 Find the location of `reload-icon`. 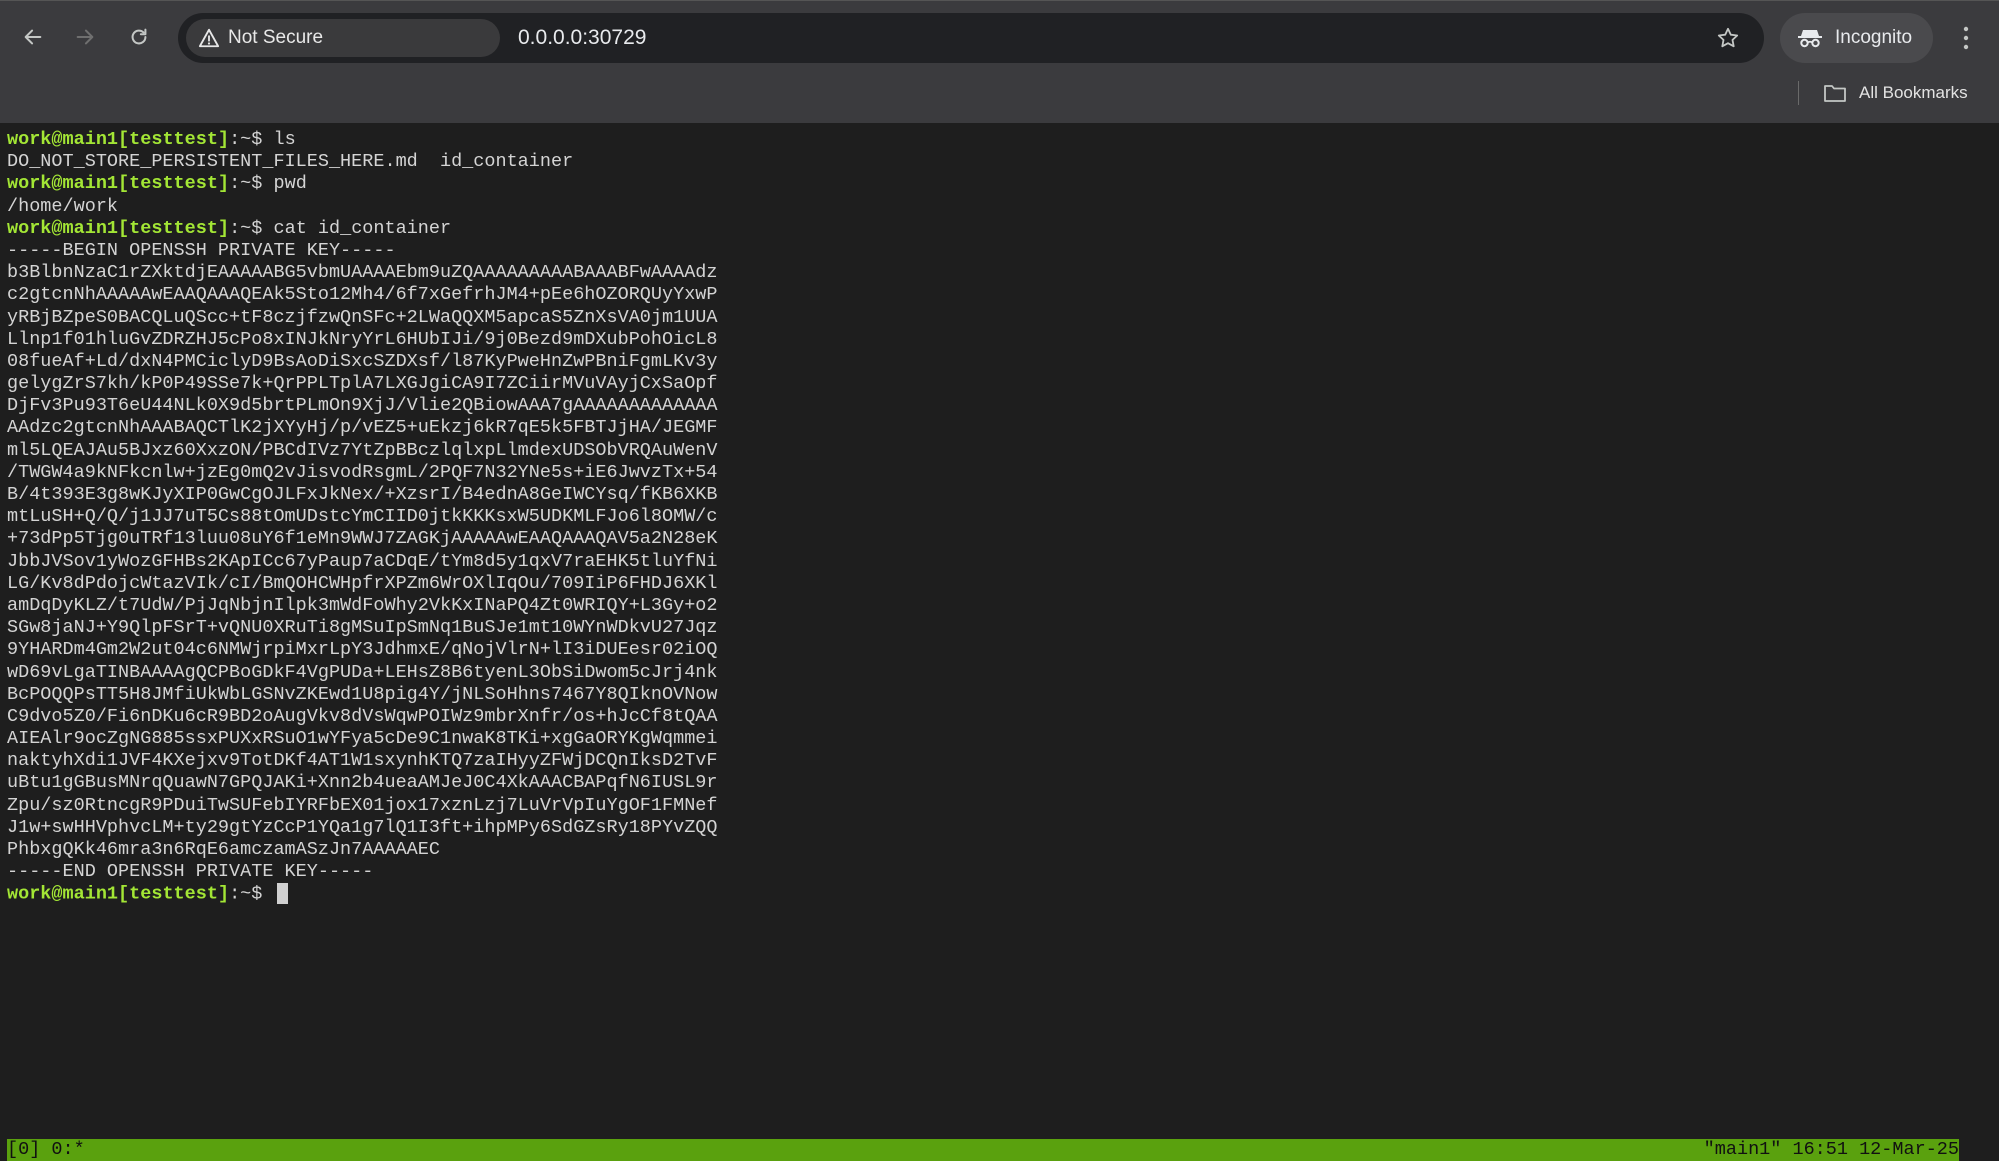

reload-icon is located at coordinates (139, 36).